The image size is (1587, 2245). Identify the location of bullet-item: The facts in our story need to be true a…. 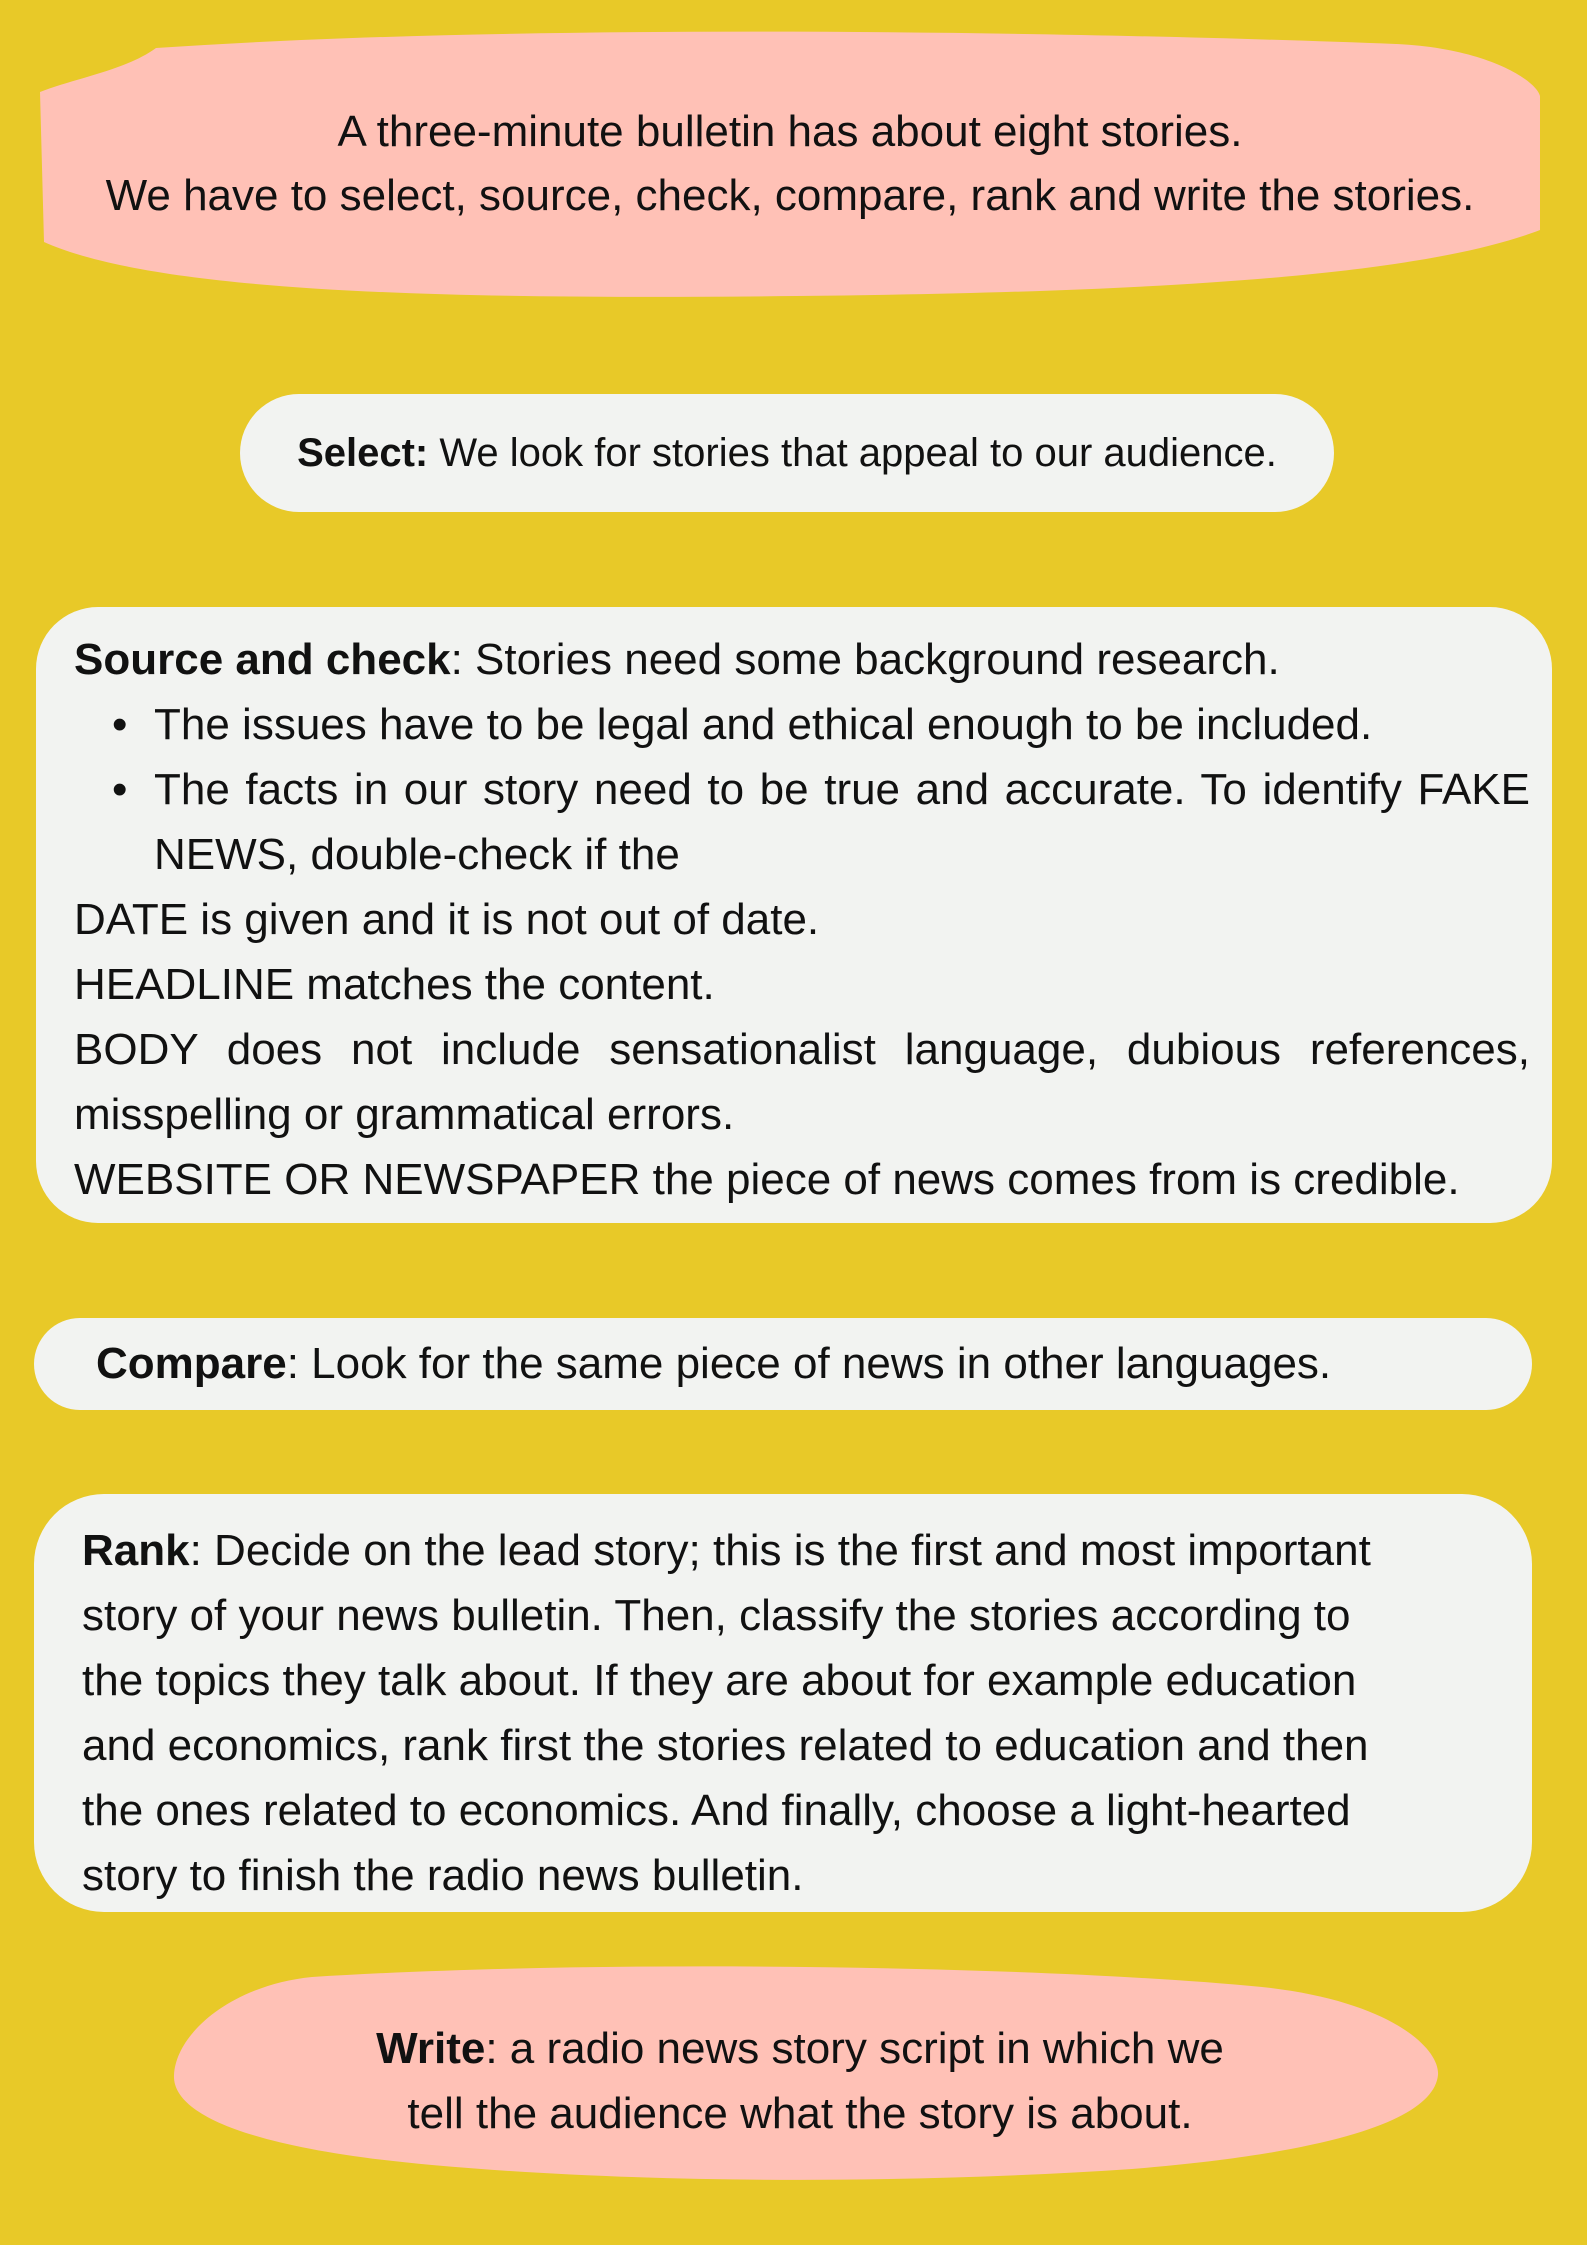
(821, 822).